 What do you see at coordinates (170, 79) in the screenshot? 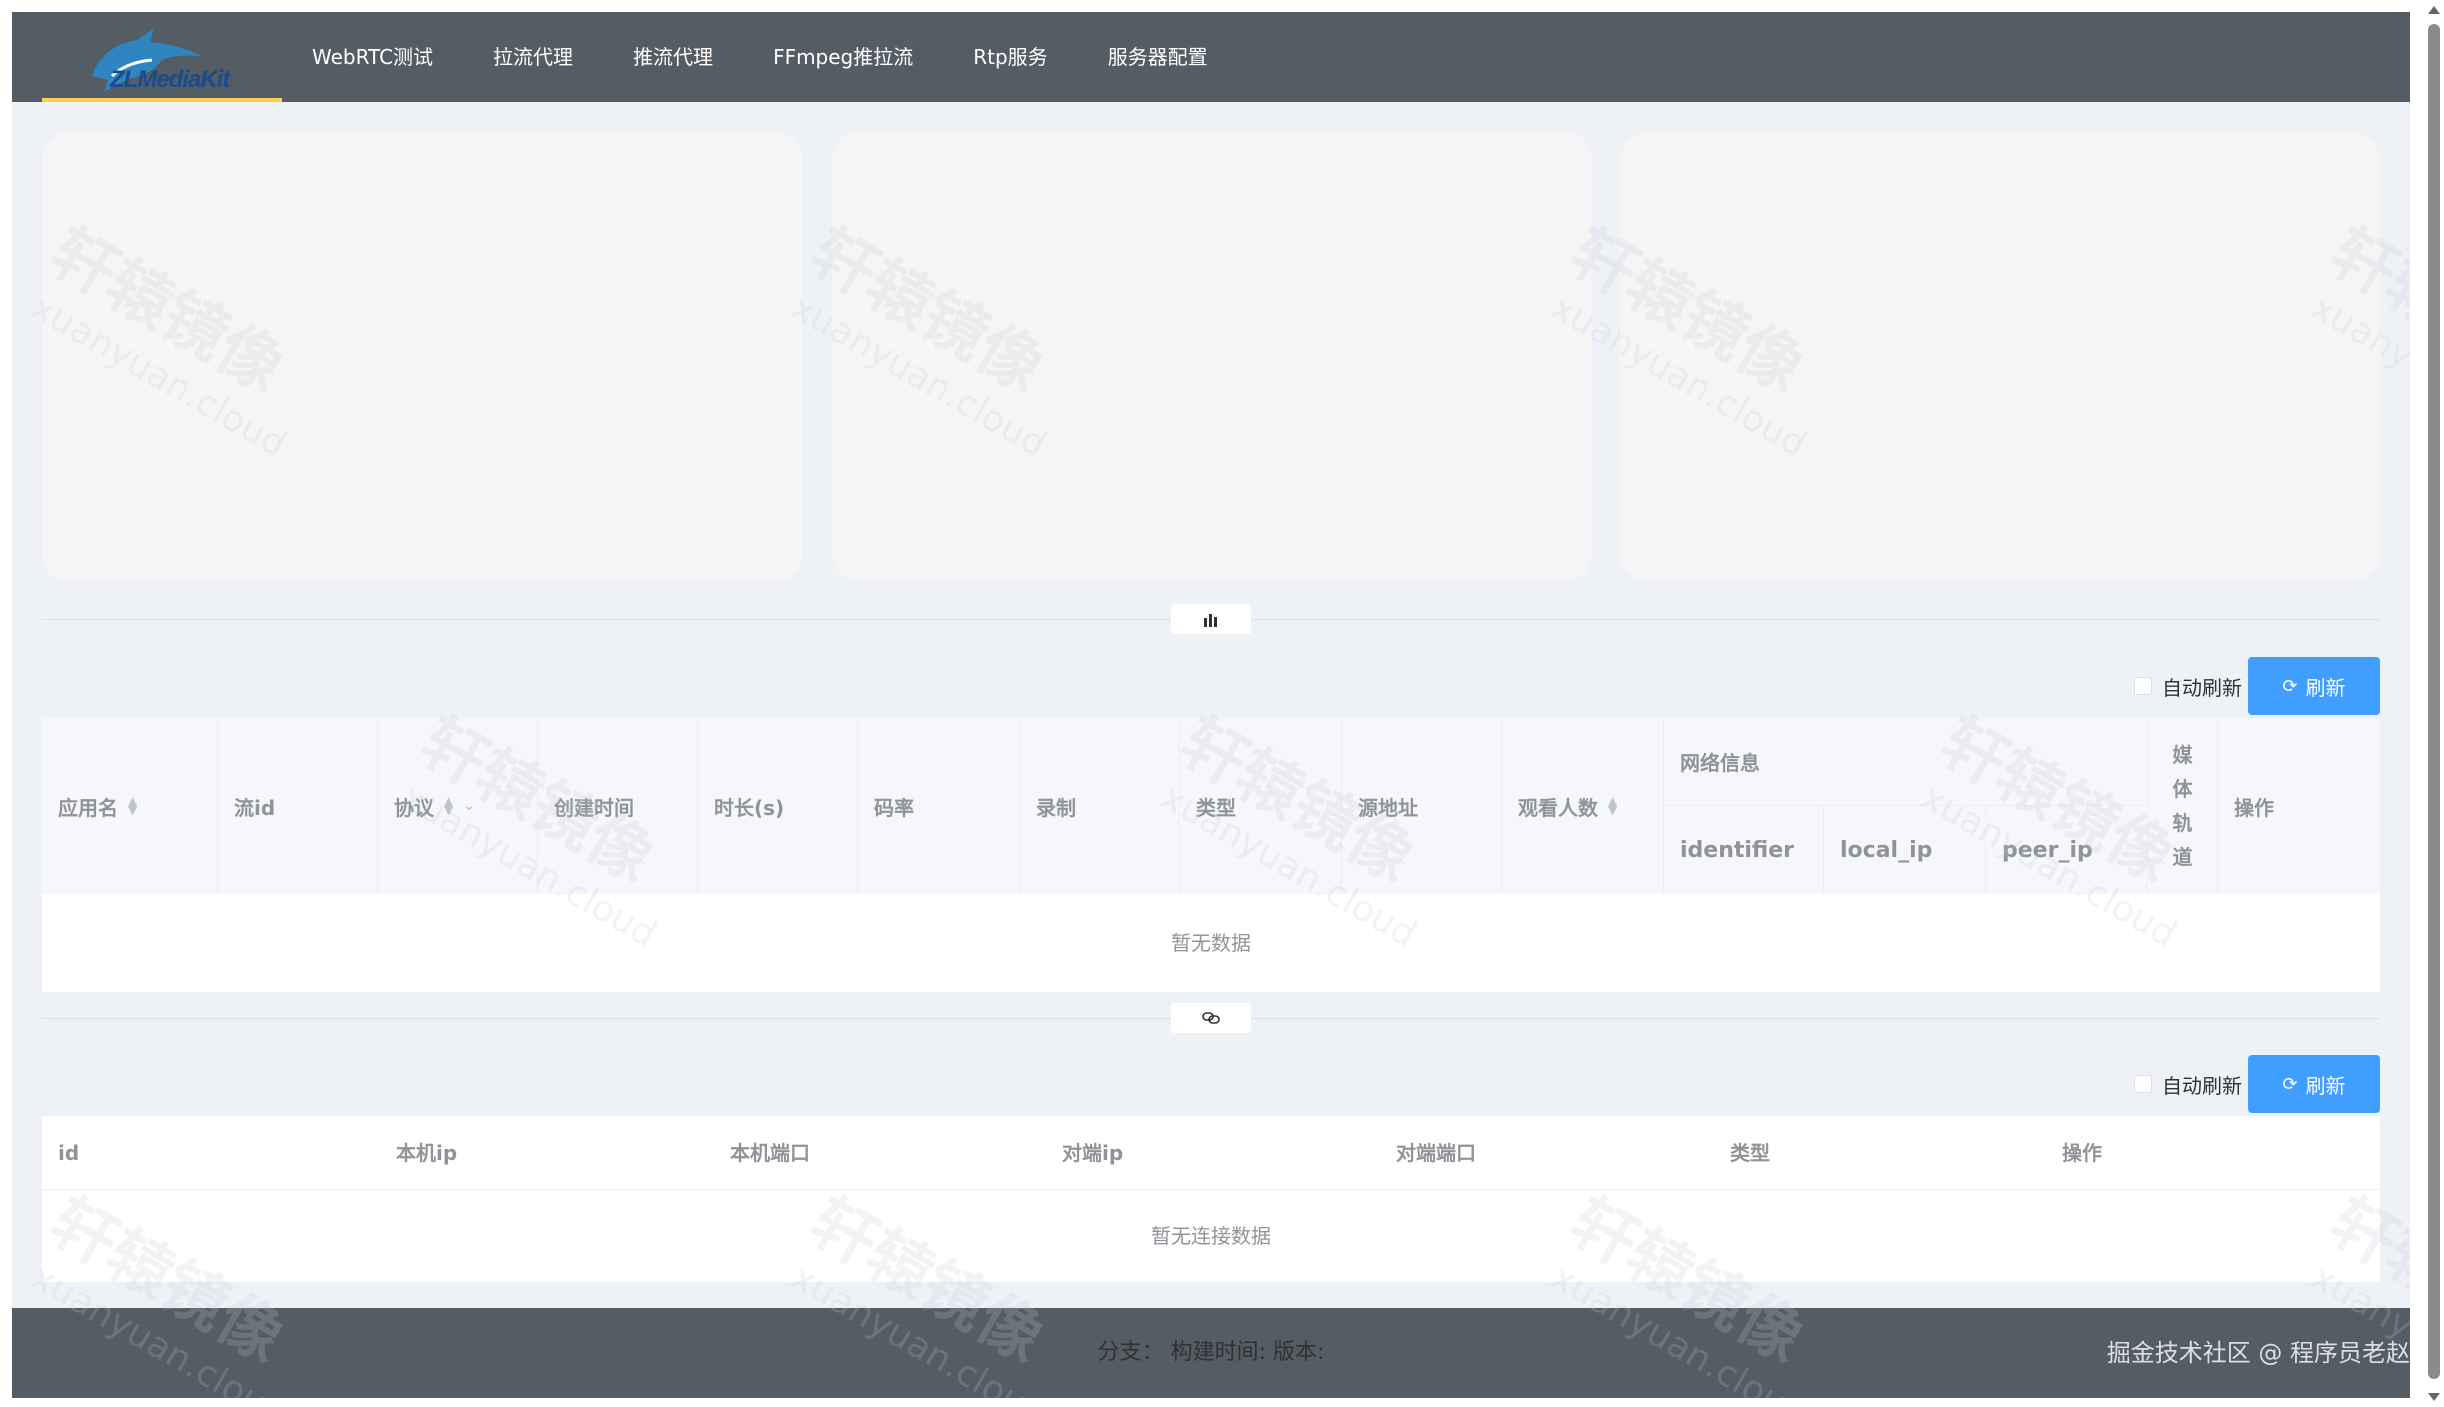
I see `logo-text: ZLMediaKit` at bounding box center [170, 79].